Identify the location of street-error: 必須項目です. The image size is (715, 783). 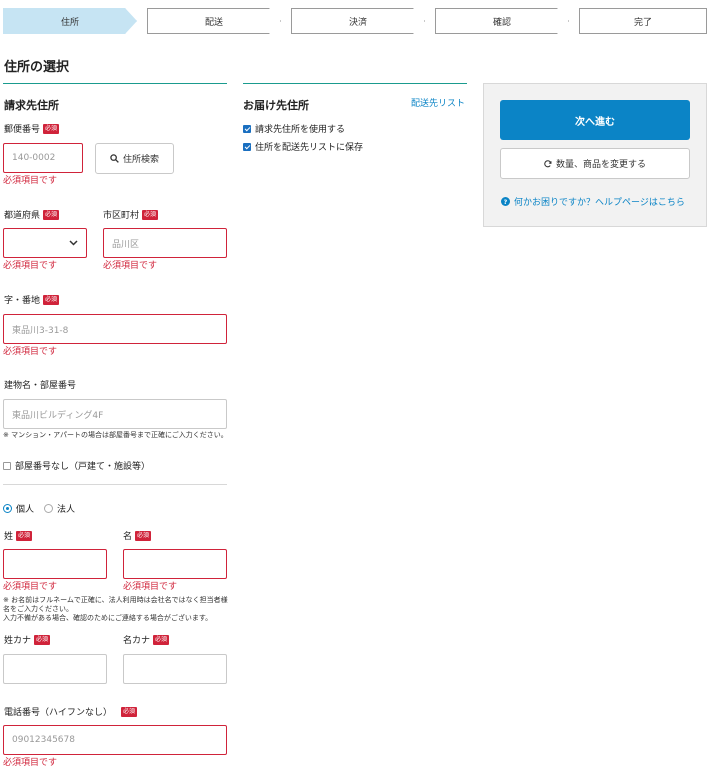
(30, 352).